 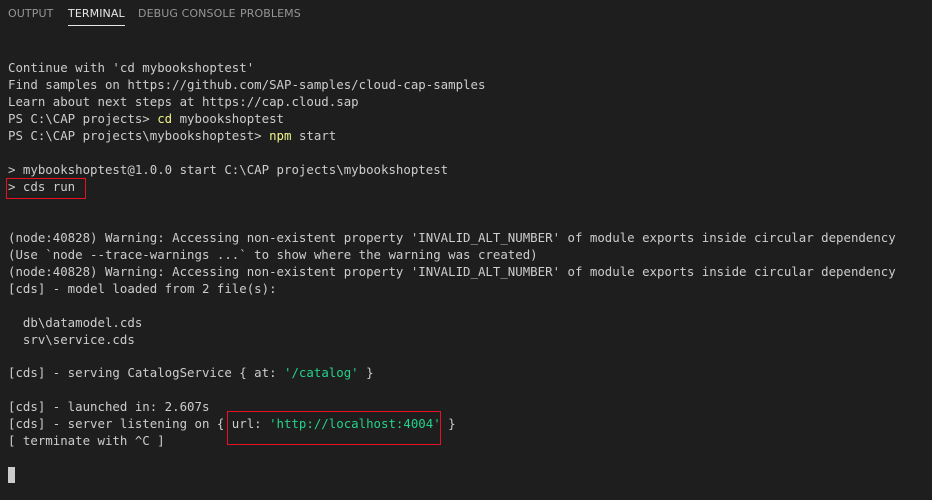 What do you see at coordinates (142, 288) in the screenshot?
I see `terminal-line: [cds] - model loaded from 2 file(s):` at bounding box center [142, 288].